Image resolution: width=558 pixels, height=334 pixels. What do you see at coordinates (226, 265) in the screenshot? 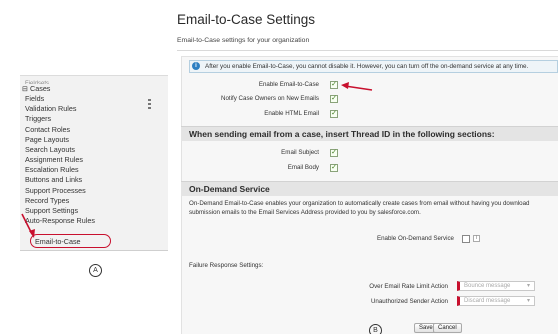
I see `failure-response-label: Failure Response Settings:` at bounding box center [226, 265].